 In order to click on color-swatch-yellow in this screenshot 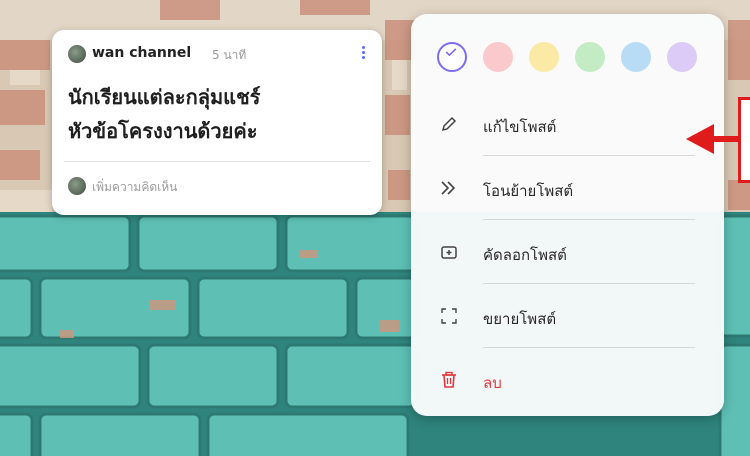, I will do `click(544, 57)`.